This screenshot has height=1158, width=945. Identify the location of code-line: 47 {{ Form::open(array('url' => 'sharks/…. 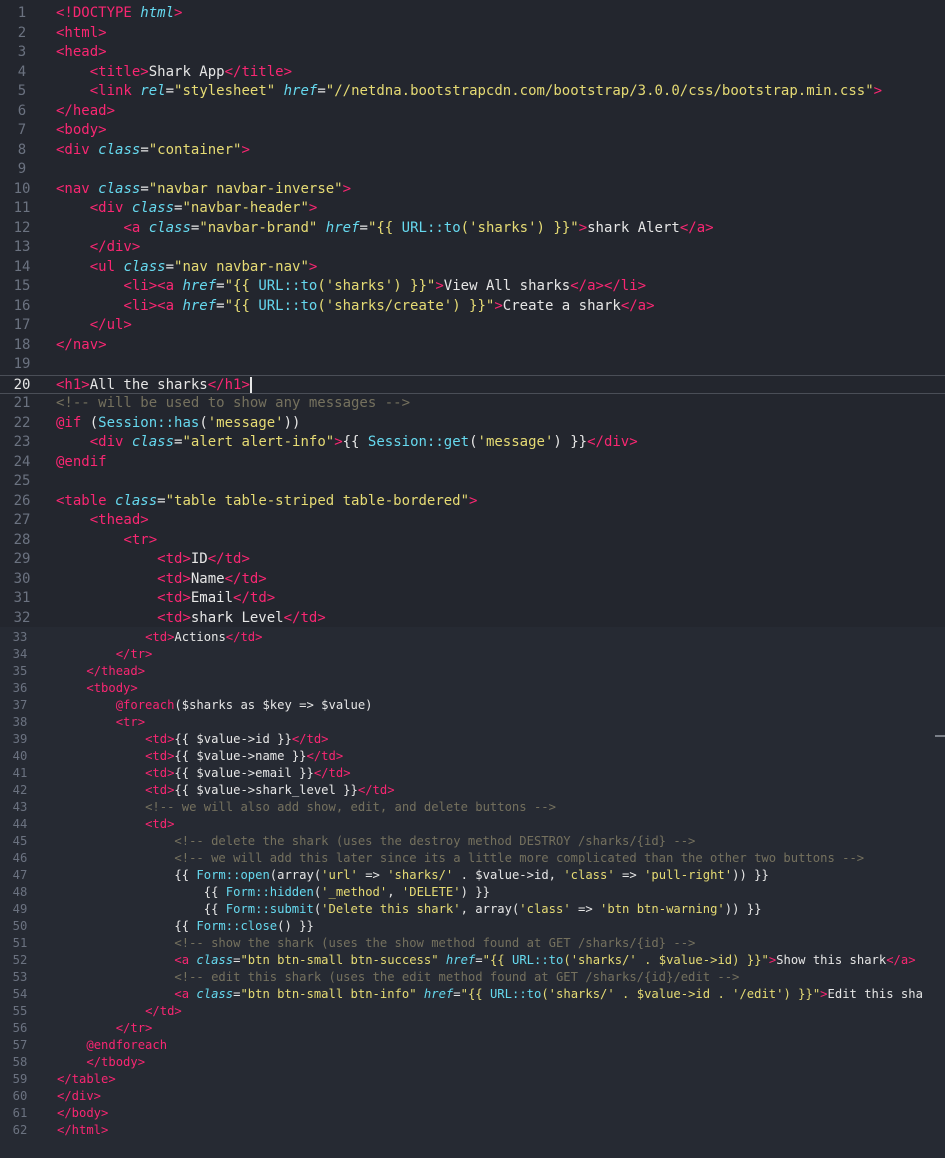
(472, 875).